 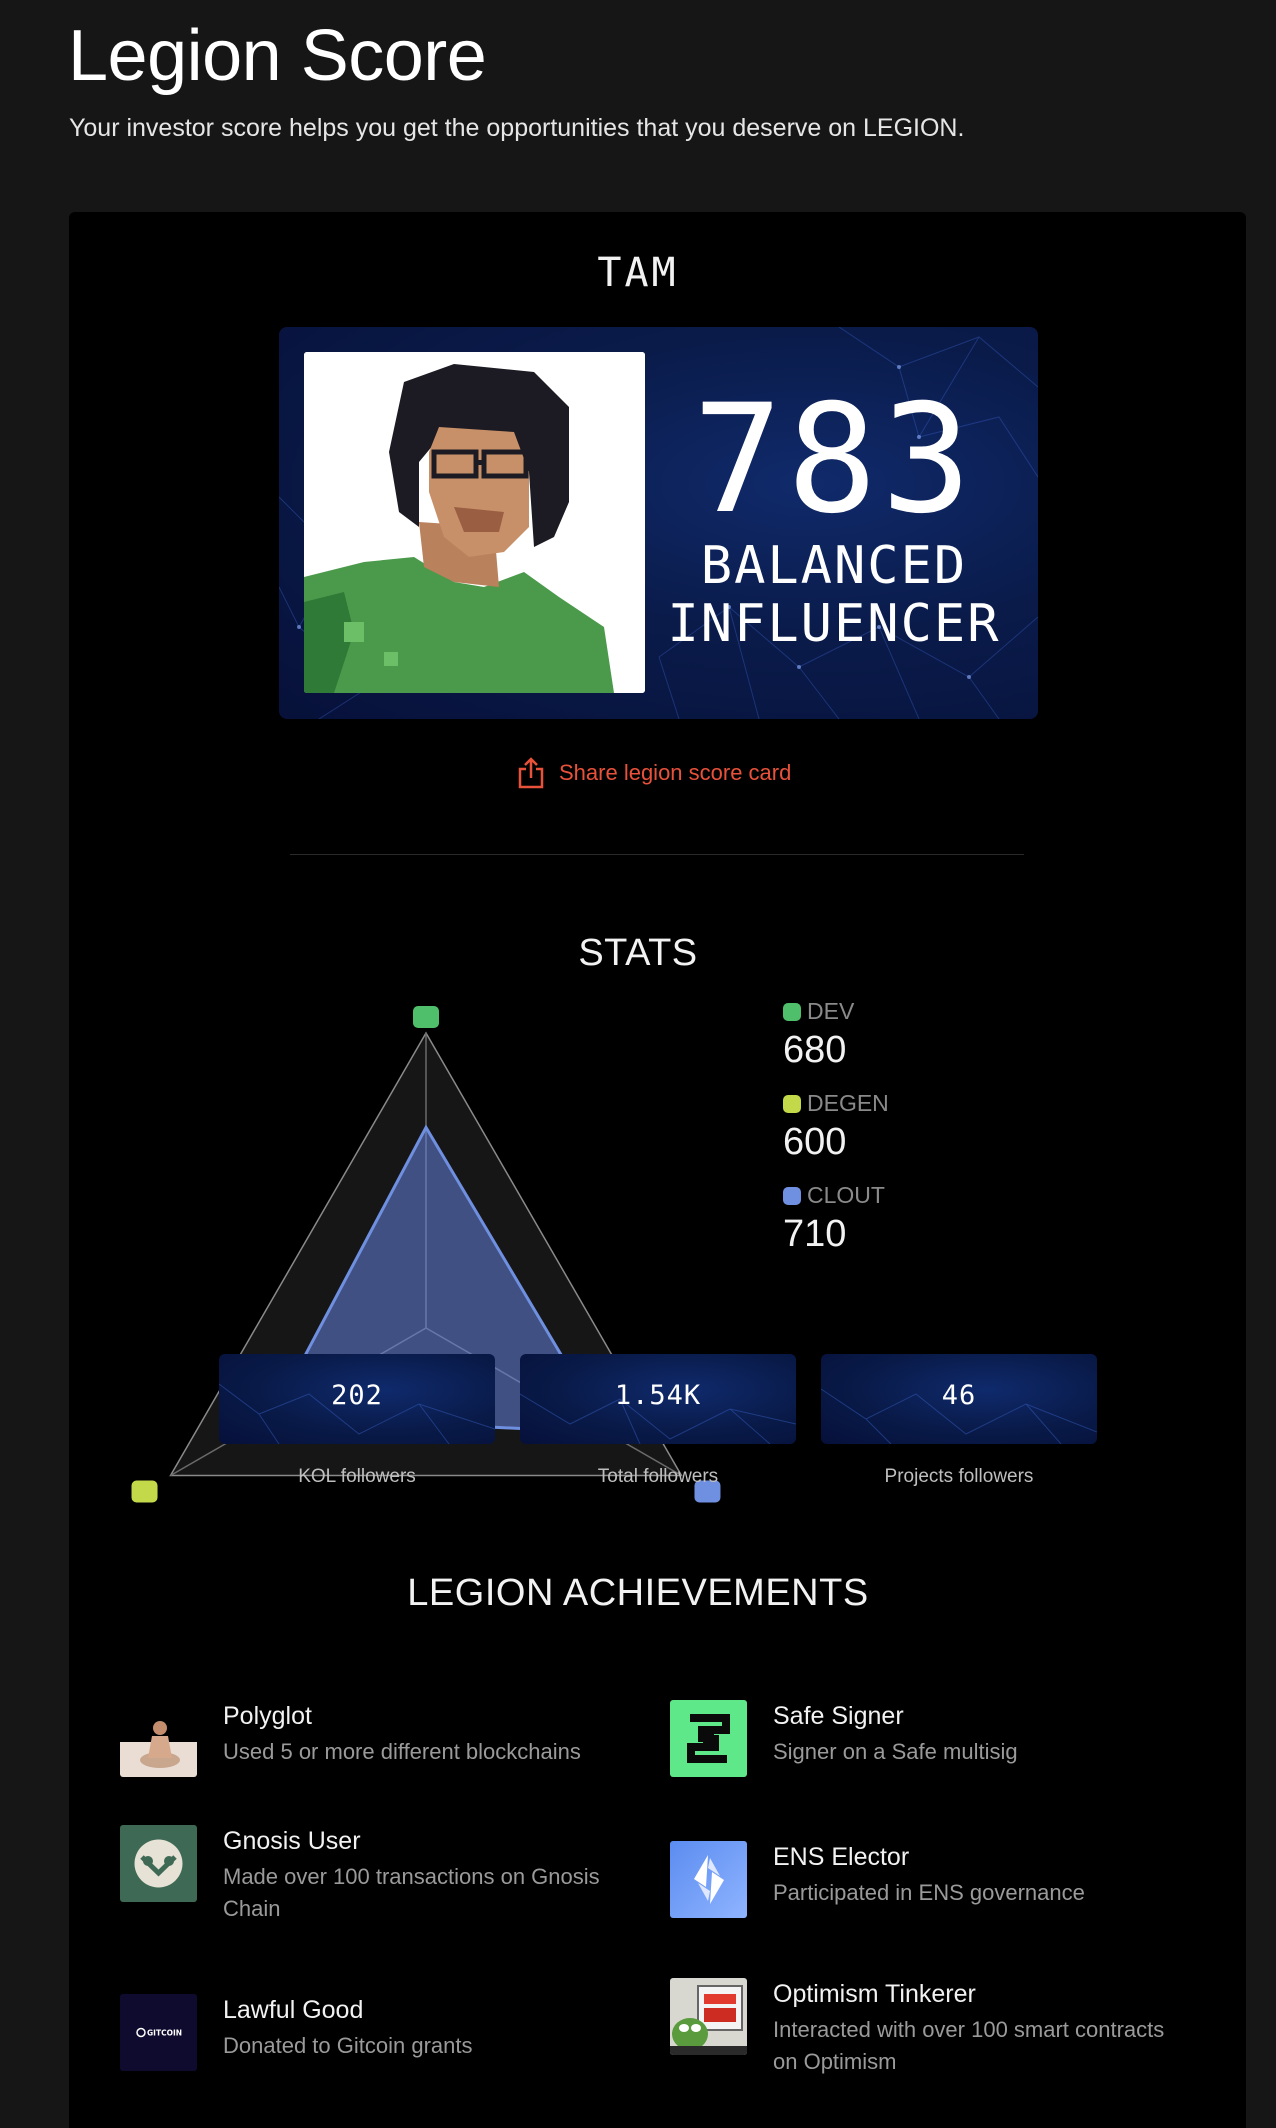 I want to click on share-label: Share legion score card, so click(x=675, y=772).